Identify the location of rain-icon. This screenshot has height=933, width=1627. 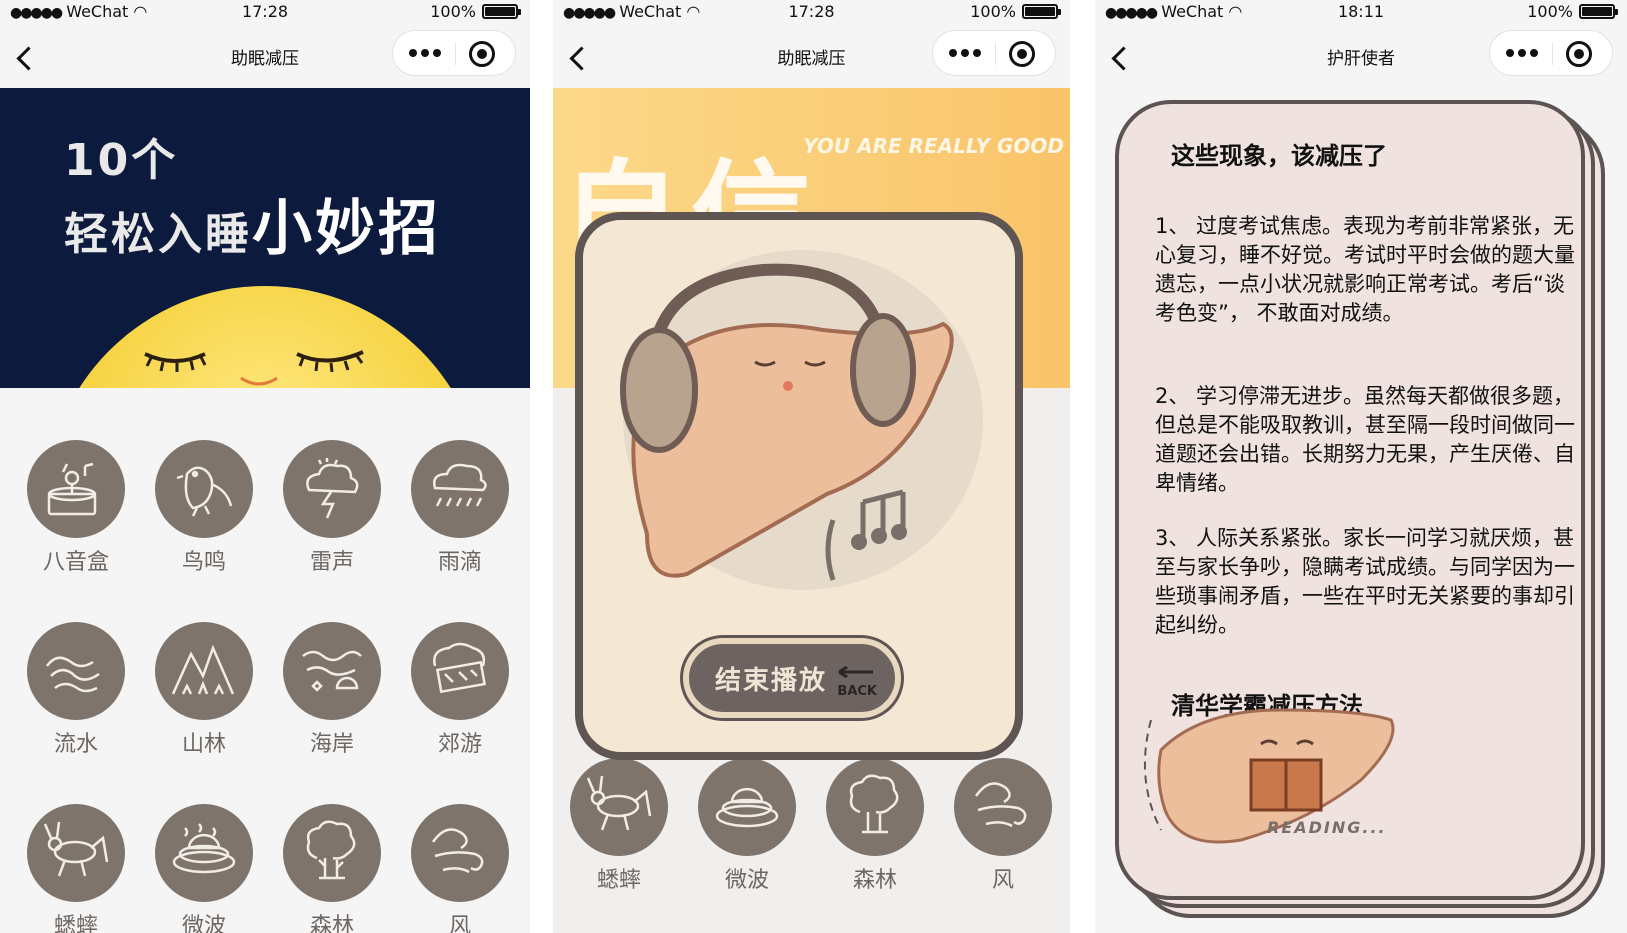
(460, 489).